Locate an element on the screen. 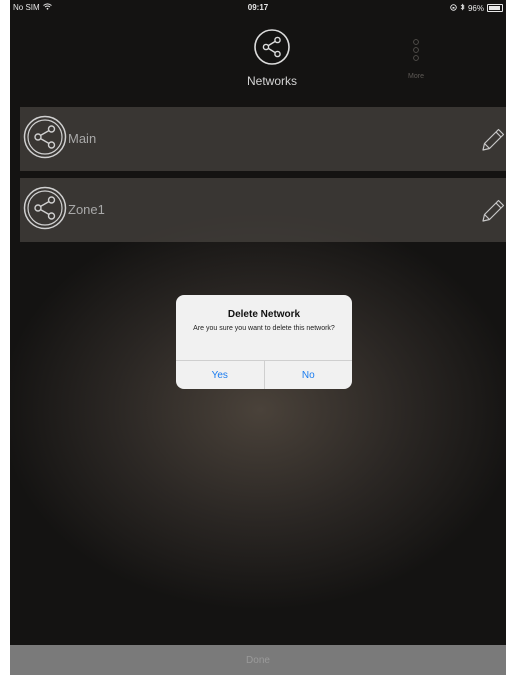 This screenshot has width=506, height=675. done-button: Done is located at coordinates (258, 660).